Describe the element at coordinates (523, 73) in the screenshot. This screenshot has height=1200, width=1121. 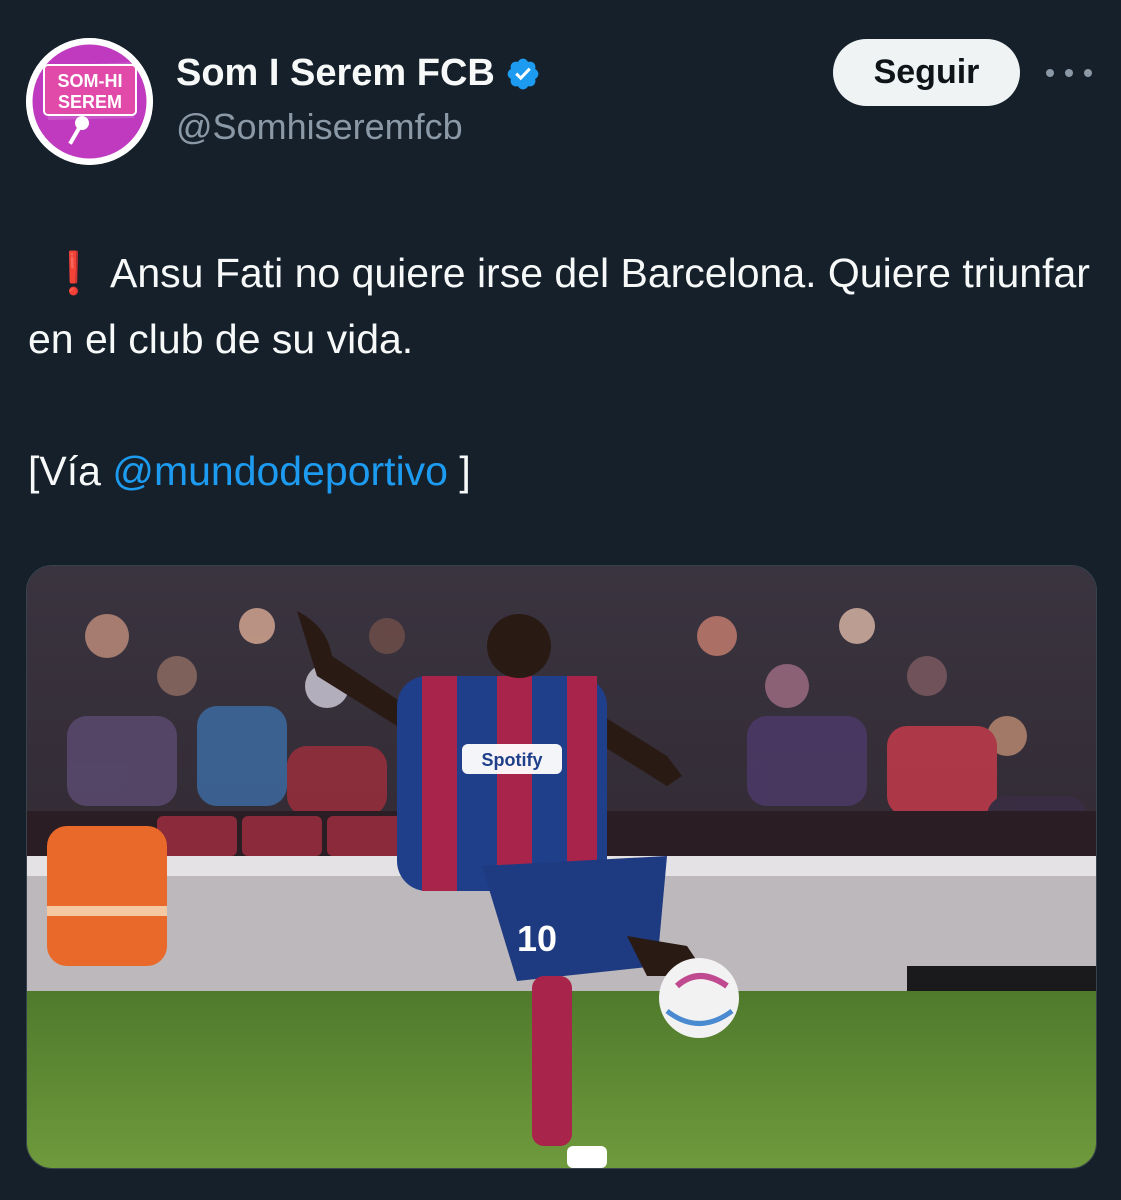
I see `verified-badge-icon` at that location.